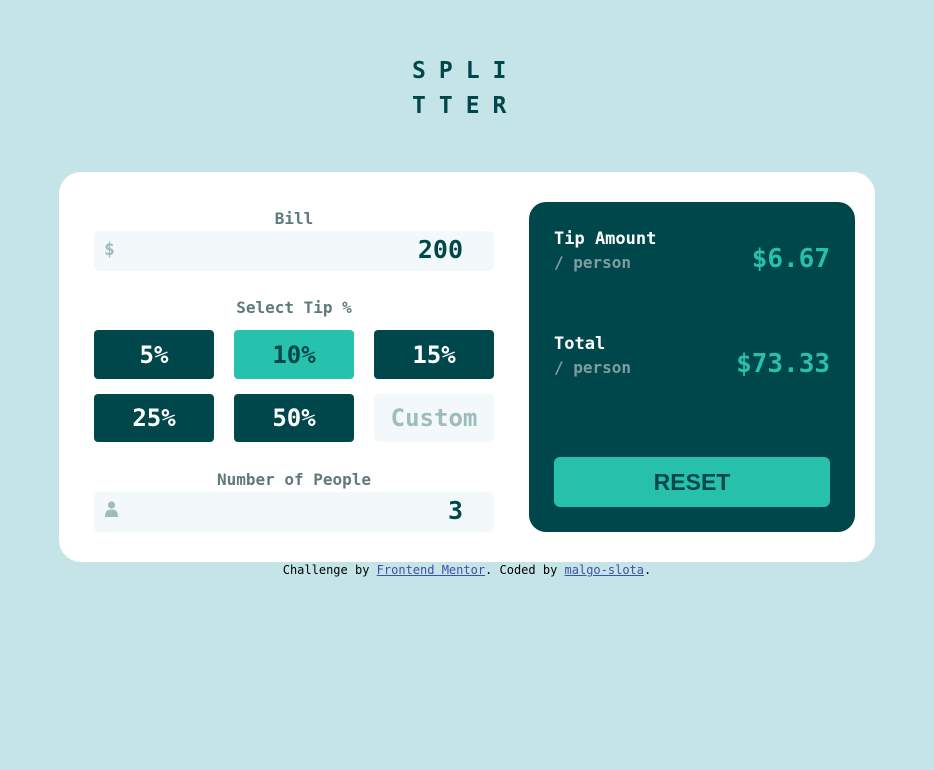 The image size is (934, 770). Describe the element at coordinates (783, 364) in the screenshot. I see `total-value: $73.33` at that location.